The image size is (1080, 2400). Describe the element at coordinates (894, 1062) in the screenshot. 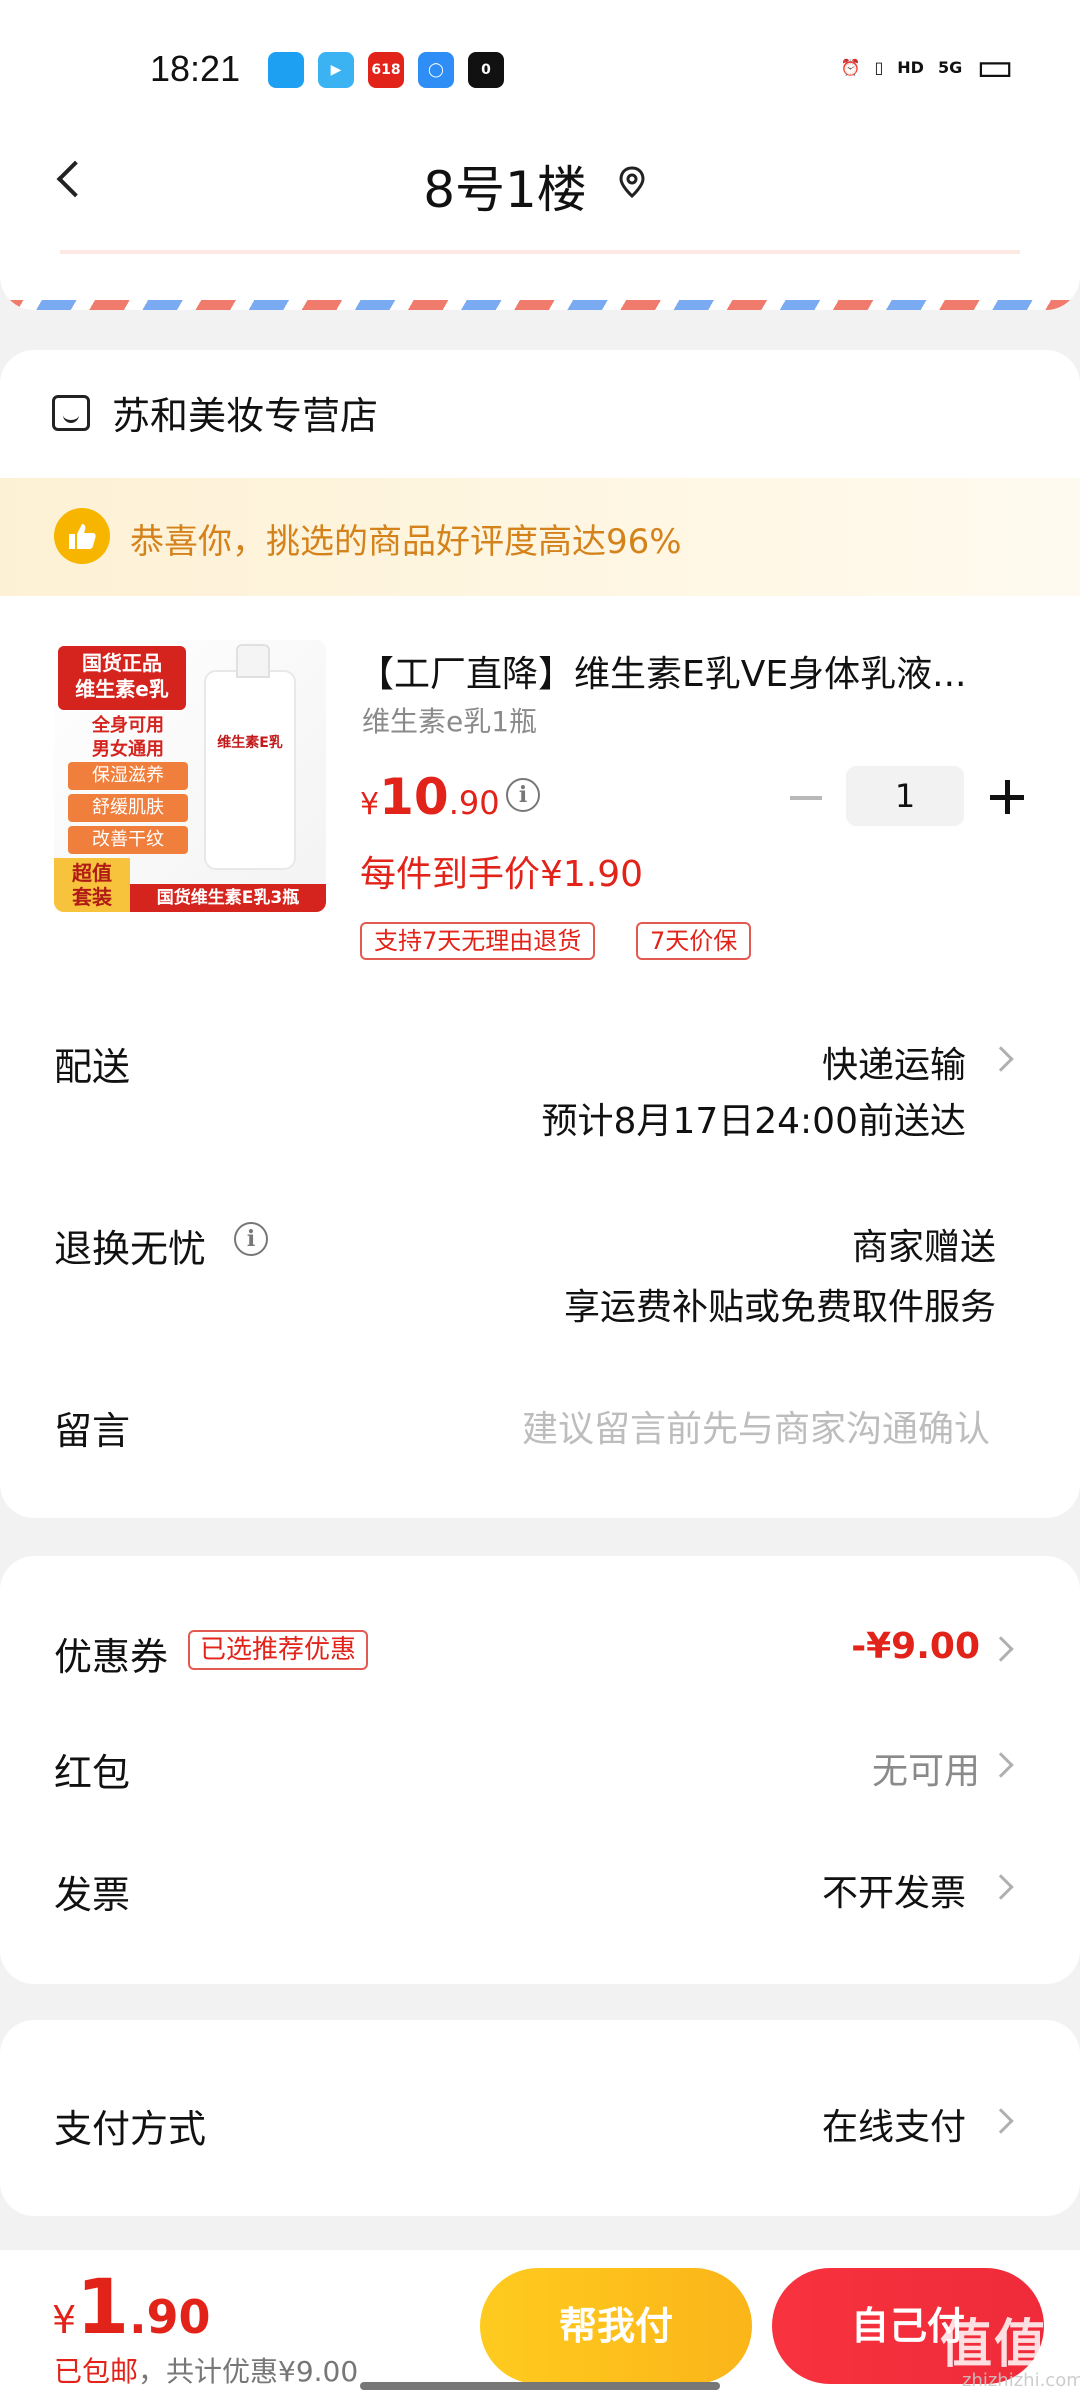

I see `delivery-method: 快递运输` at that location.